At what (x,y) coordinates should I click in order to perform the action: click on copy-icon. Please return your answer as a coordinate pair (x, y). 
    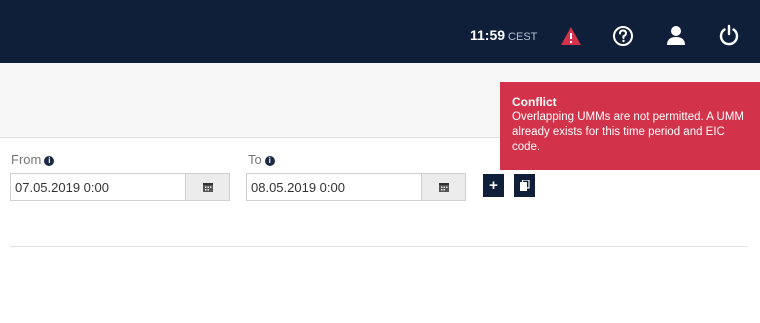
    Looking at the image, I should click on (525, 185).